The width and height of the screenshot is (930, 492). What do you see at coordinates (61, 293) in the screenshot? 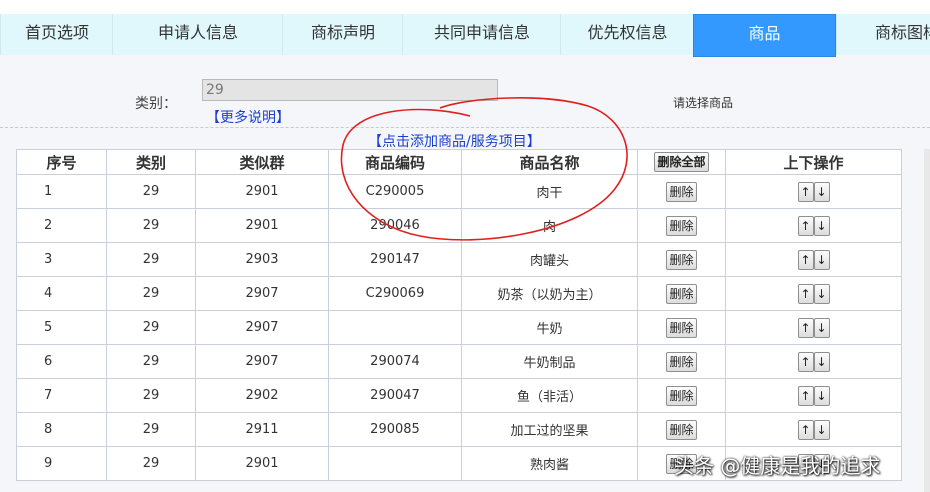
I see `cell-seq: 4` at bounding box center [61, 293].